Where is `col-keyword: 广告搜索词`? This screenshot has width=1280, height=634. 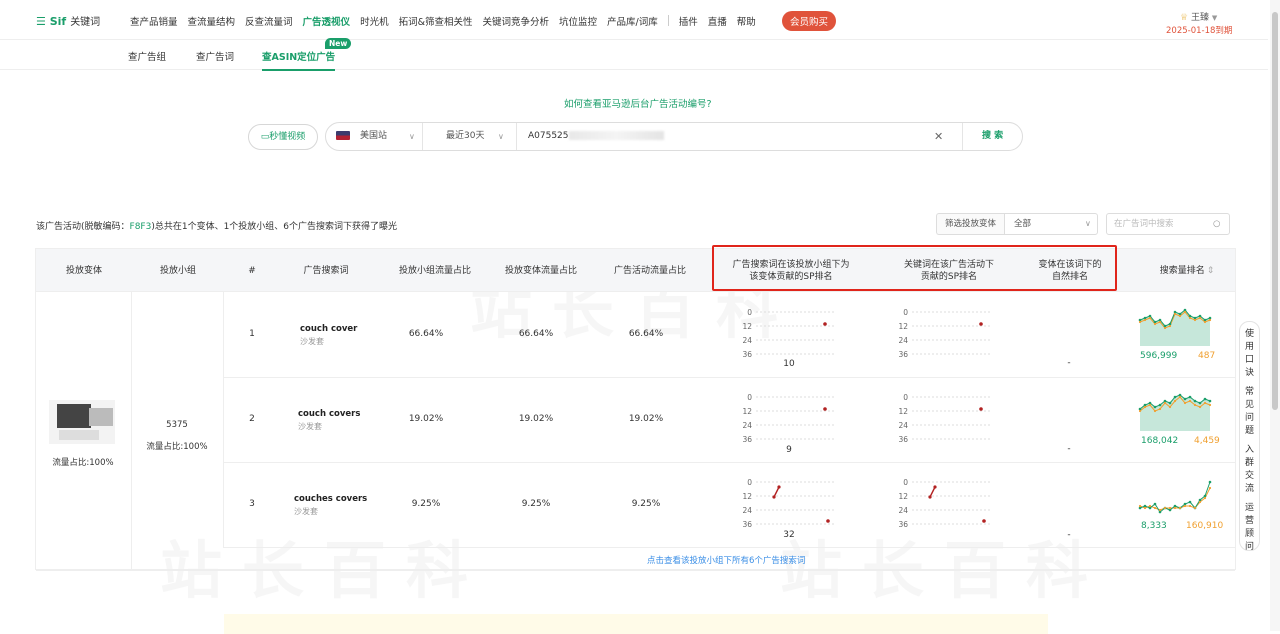
col-keyword: 广告搜索词 is located at coordinates (326, 270).